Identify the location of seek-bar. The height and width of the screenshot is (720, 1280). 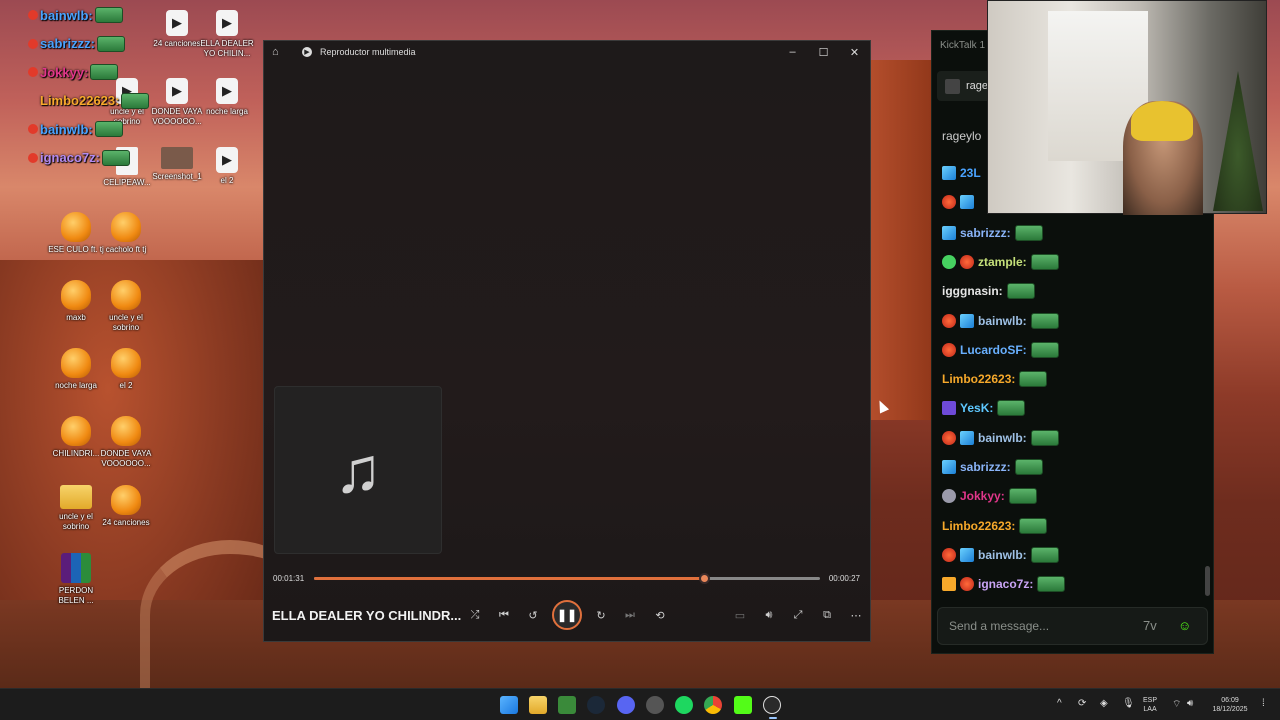
(567, 578).